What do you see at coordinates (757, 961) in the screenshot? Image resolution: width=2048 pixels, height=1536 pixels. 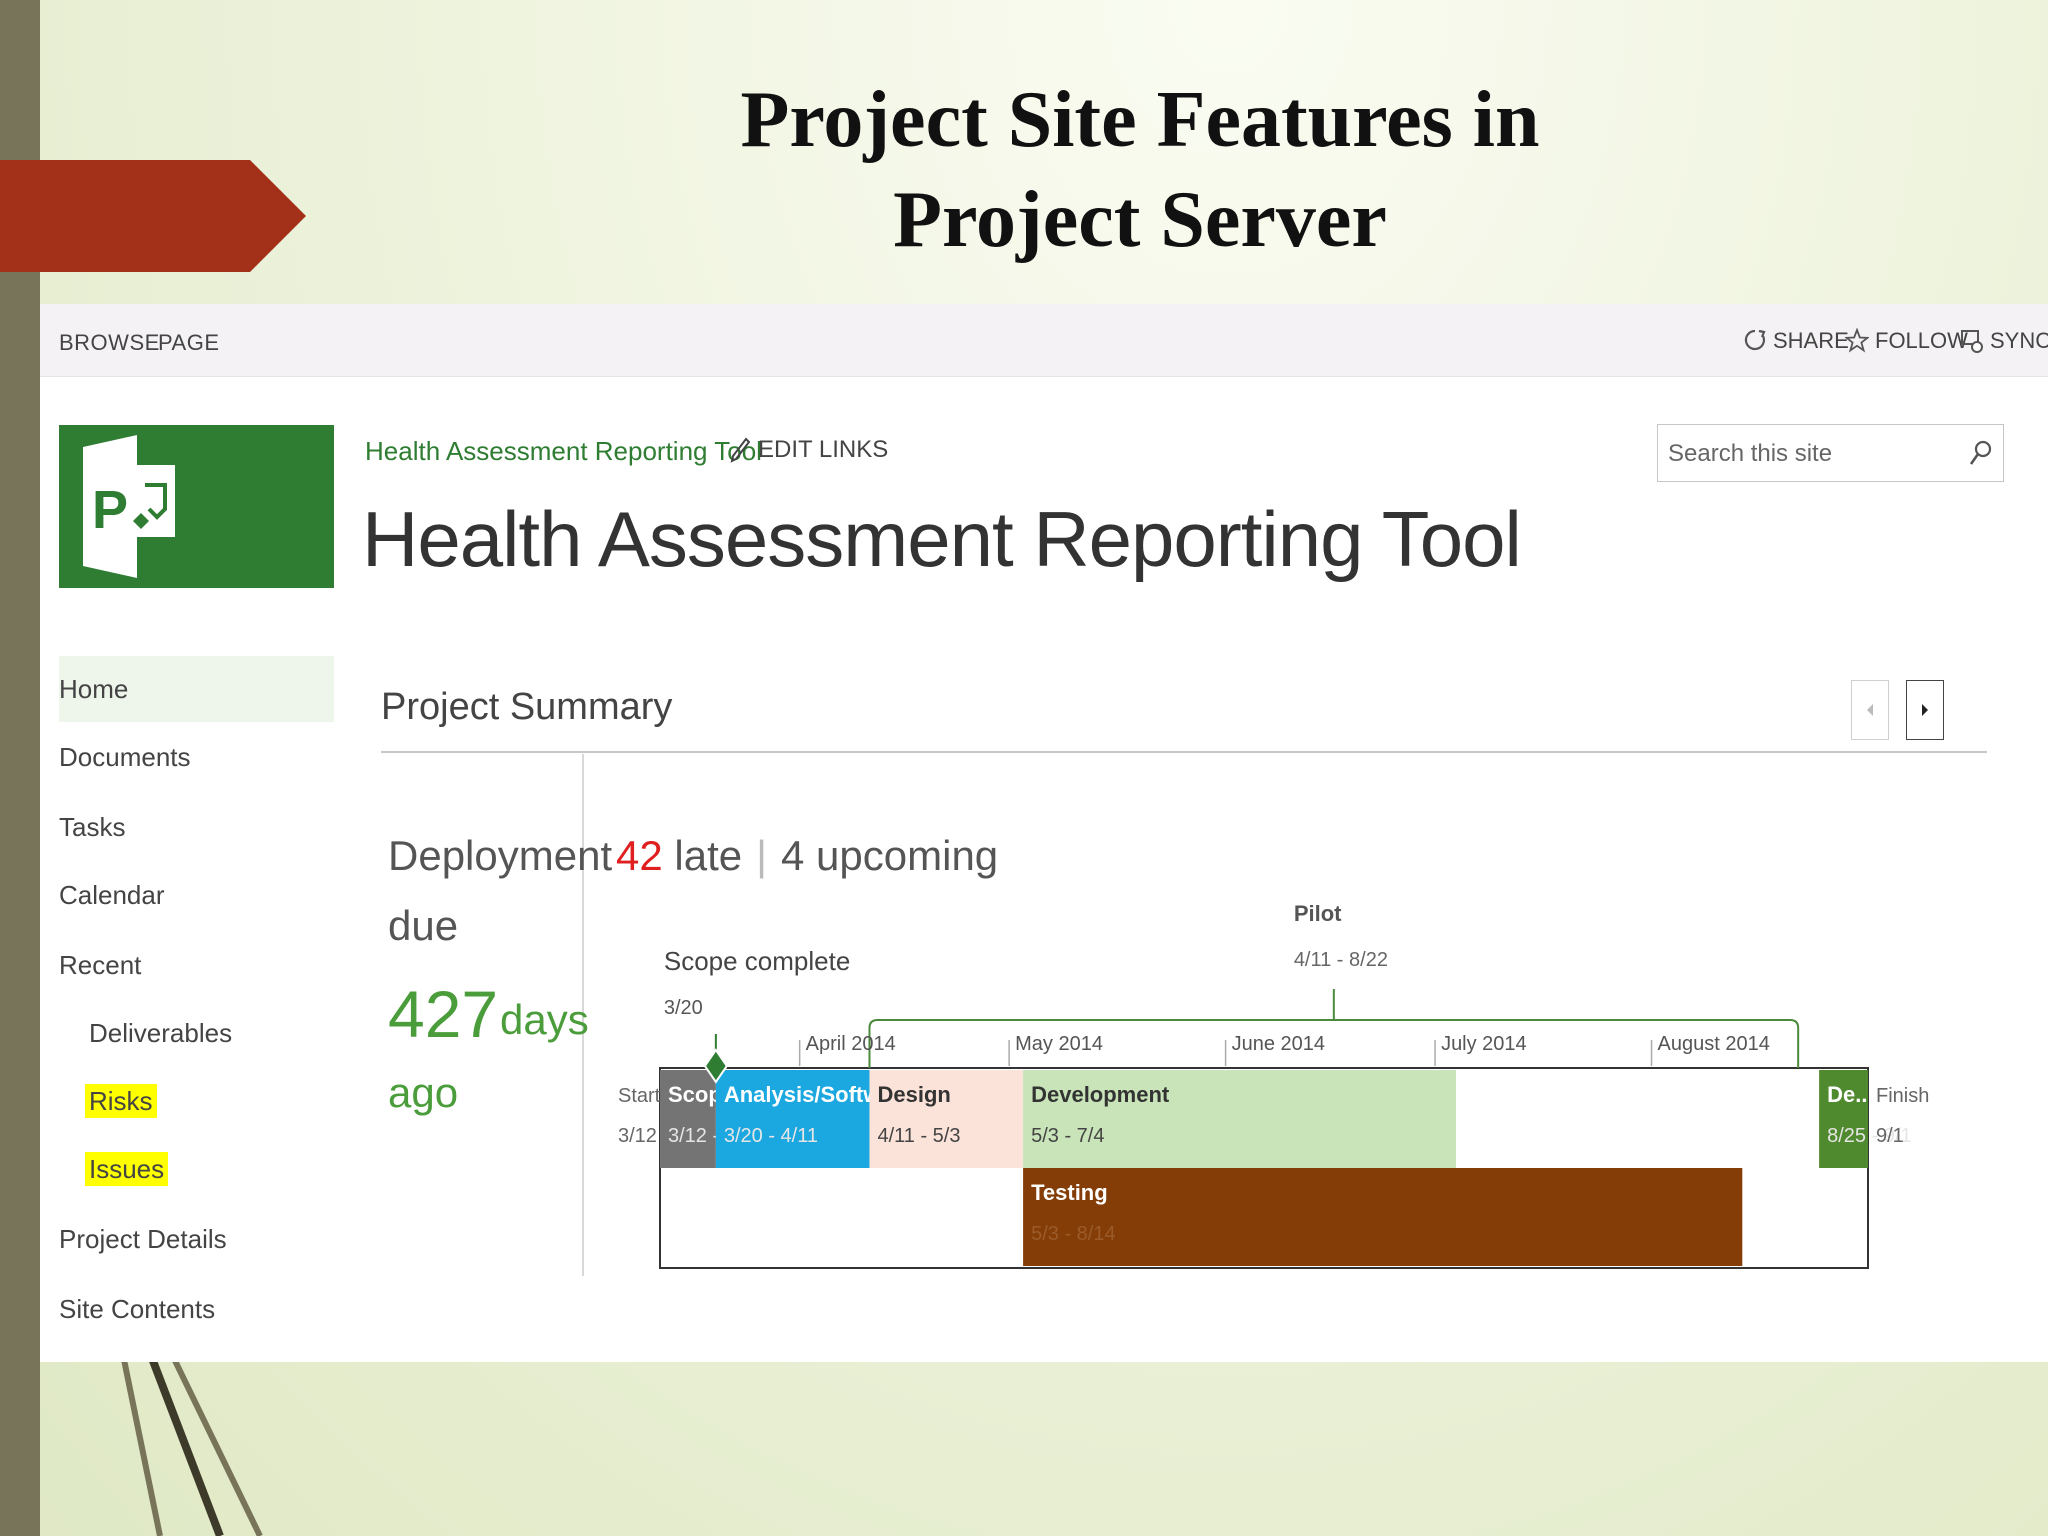 I see `milestone-name: Scope complete` at bounding box center [757, 961].